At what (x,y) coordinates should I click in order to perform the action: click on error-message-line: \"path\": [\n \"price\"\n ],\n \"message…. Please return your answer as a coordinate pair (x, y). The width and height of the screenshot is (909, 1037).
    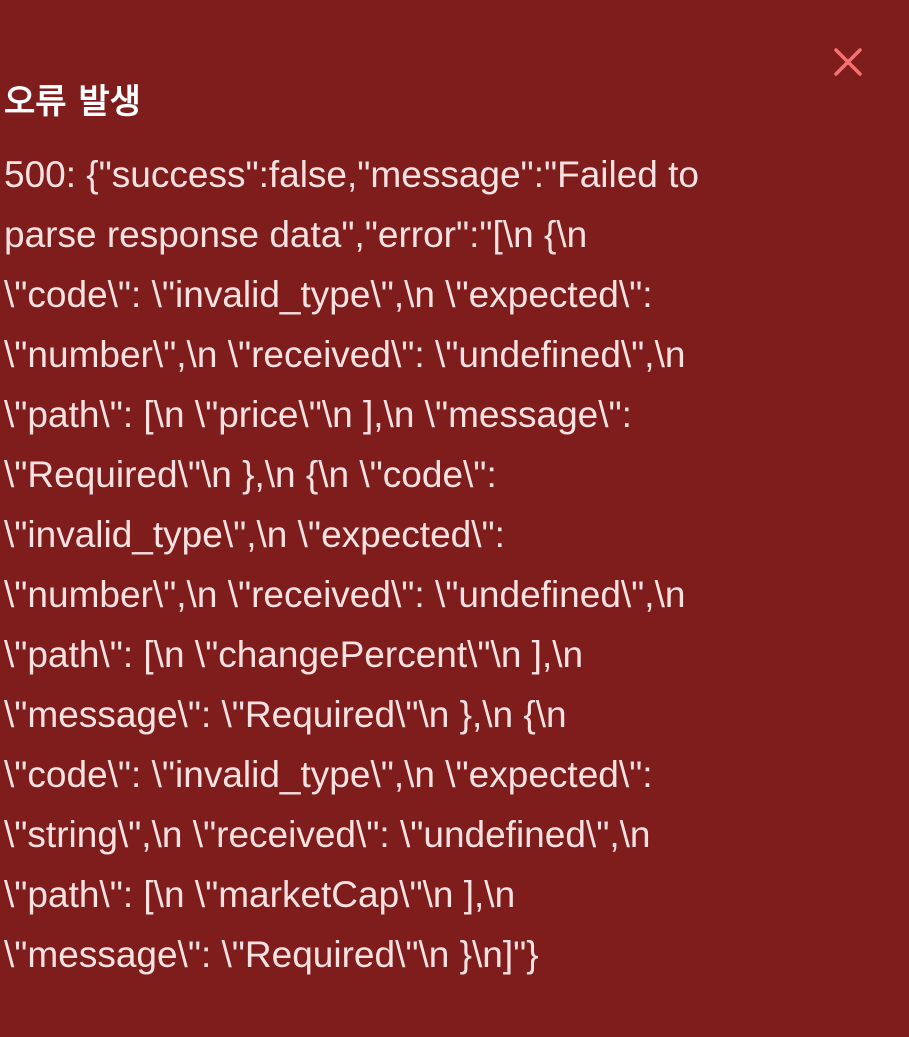
    Looking at the image, I should click on (318, 414).